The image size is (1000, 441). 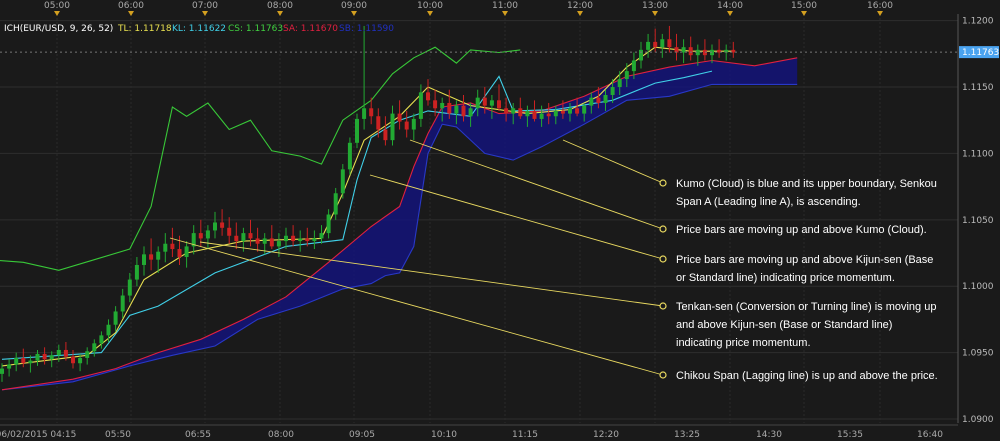 I want to click on legend-cs: CS: 1.11763, so click(x=255, y=29).